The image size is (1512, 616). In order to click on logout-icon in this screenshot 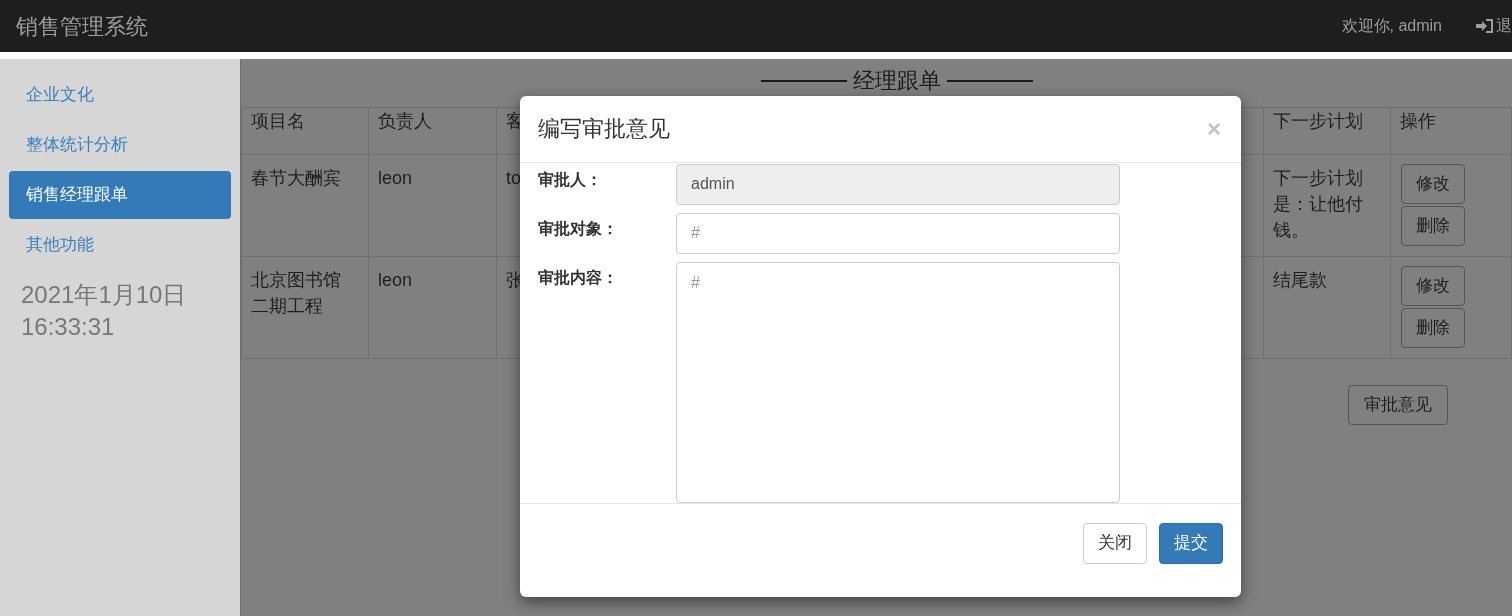, I will do `click(1485, 26)`.